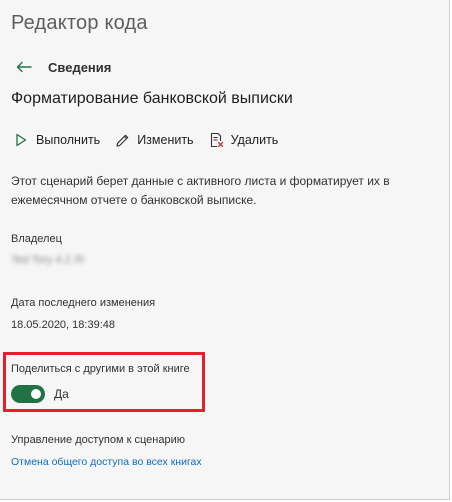  Describe the element at coordinates (104, 382) in the screenshot. I see `share-highlight-box` at that location.